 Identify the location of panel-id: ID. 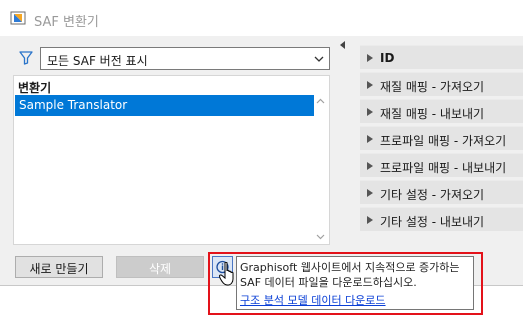
(441, 57).